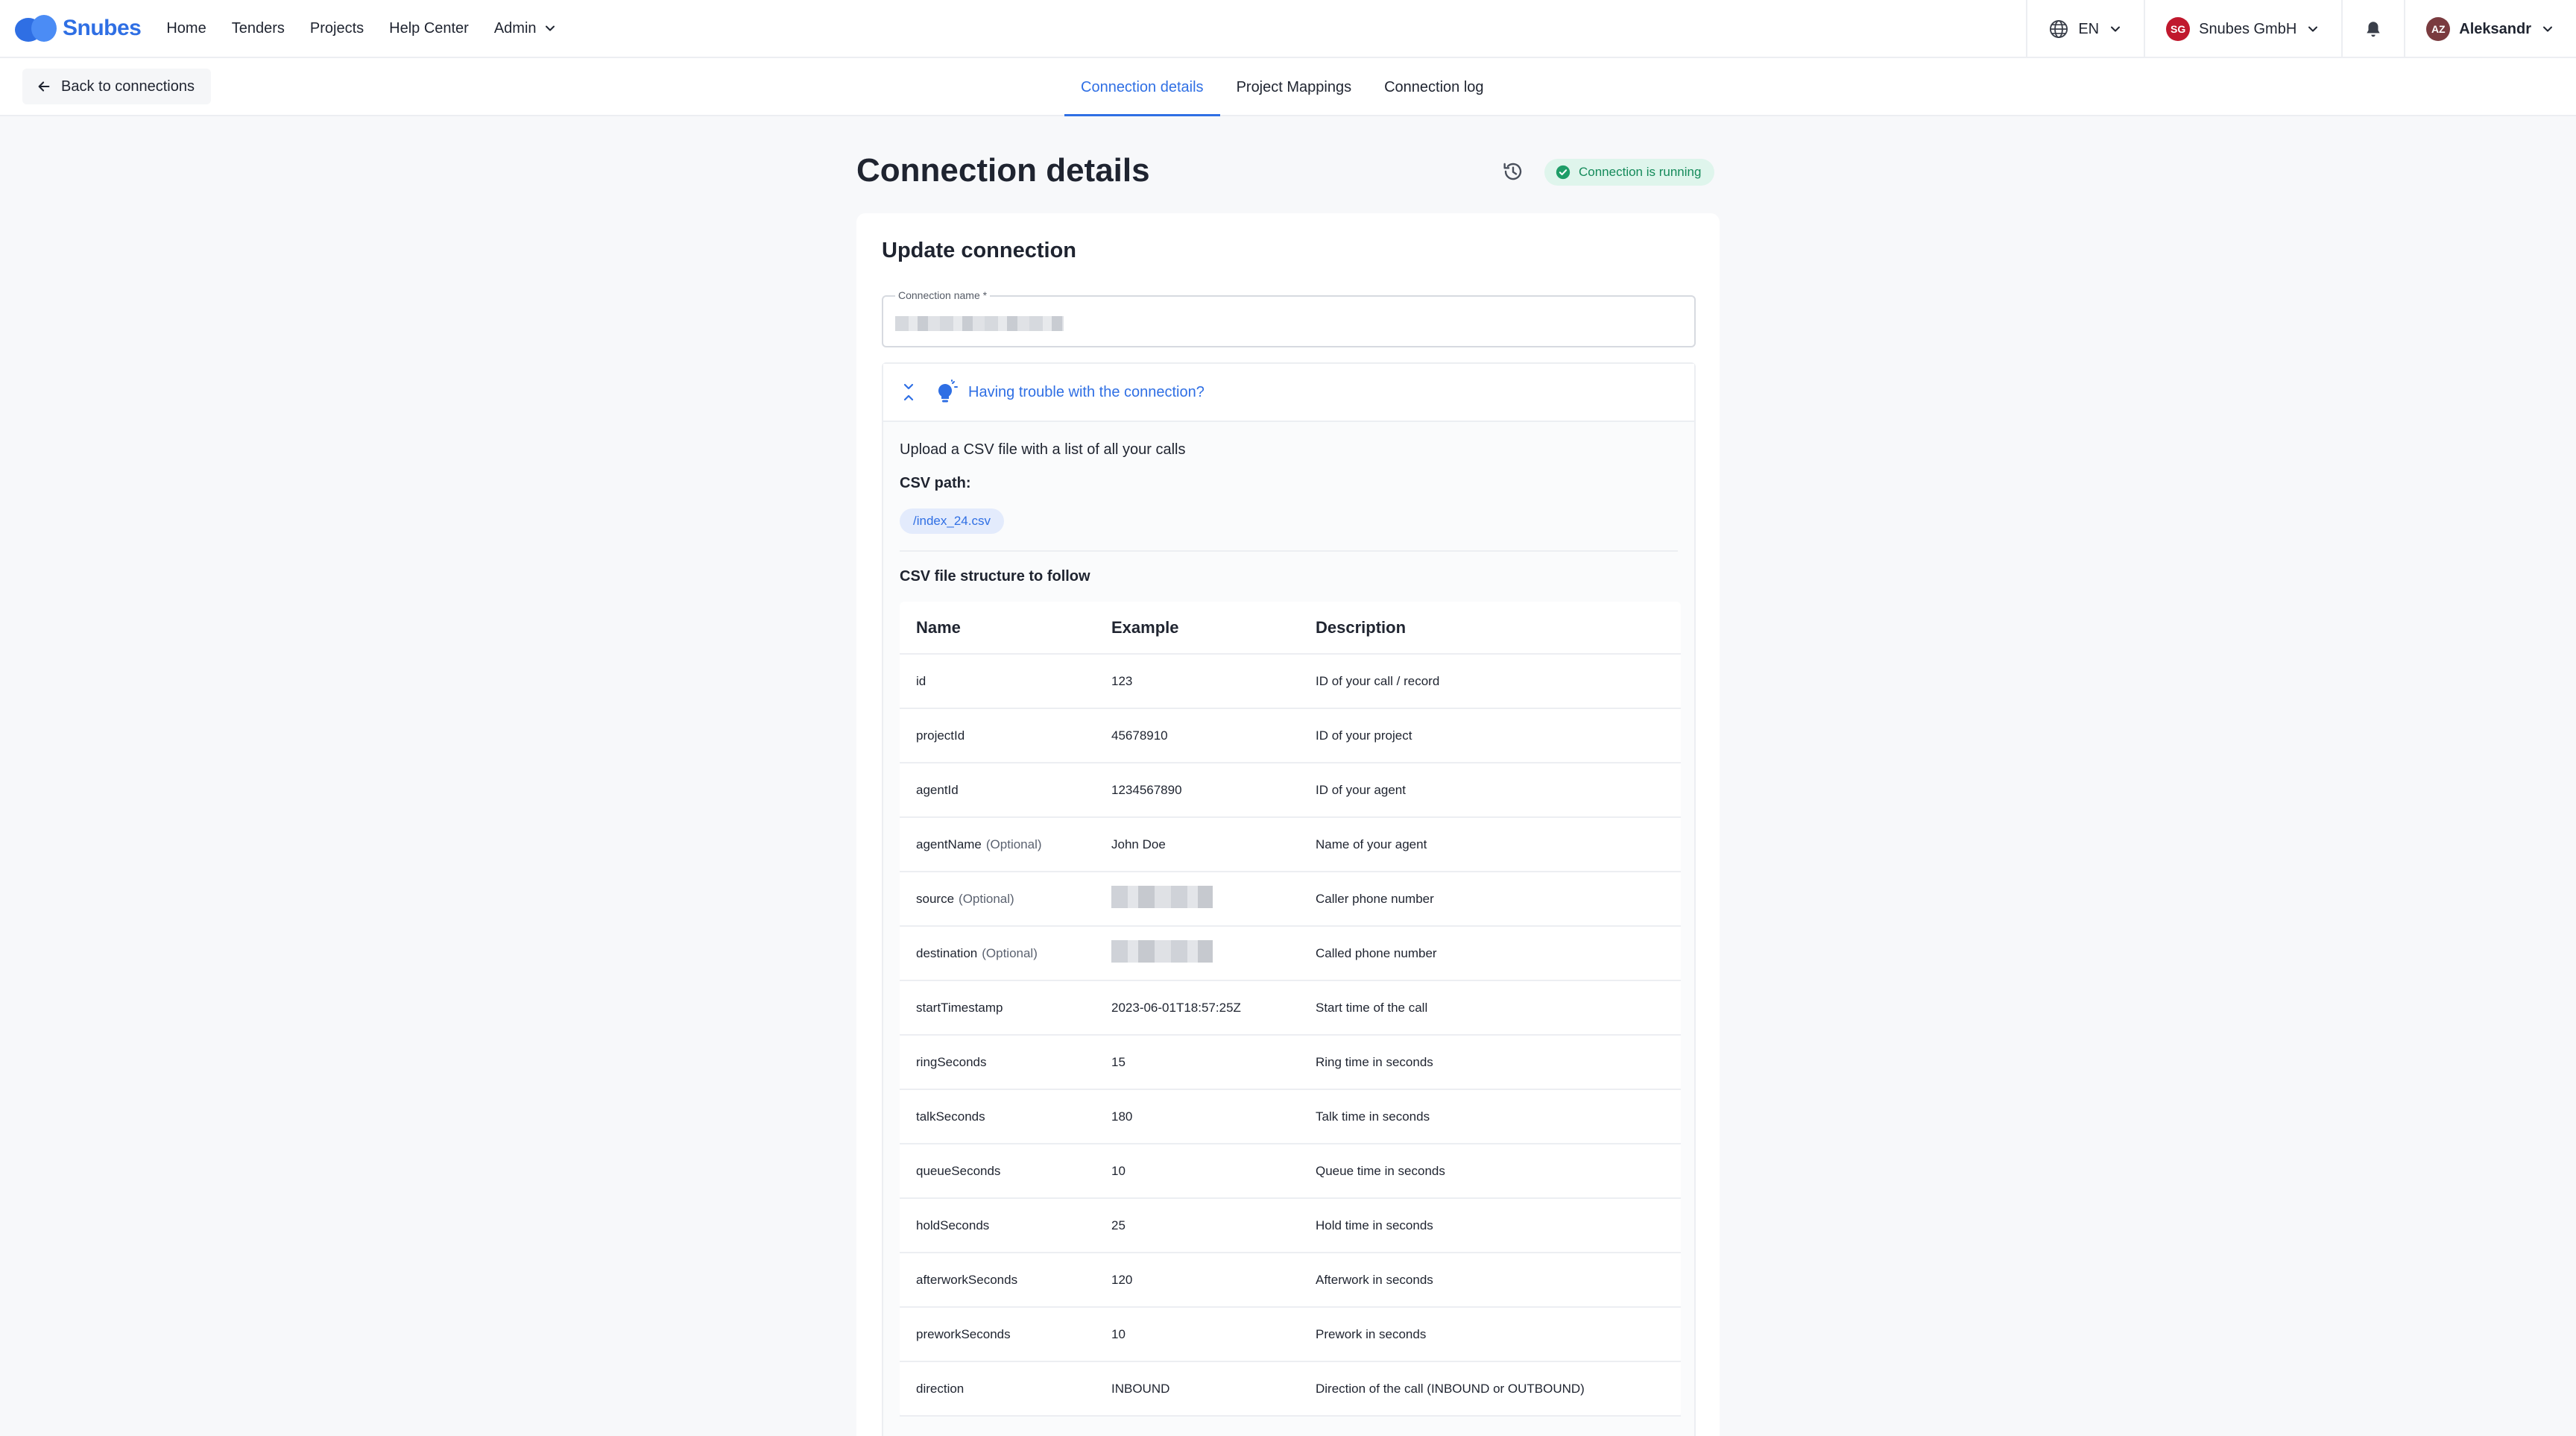  I want to click on field-description: Hold time in seconds, so click(1374, 1225).